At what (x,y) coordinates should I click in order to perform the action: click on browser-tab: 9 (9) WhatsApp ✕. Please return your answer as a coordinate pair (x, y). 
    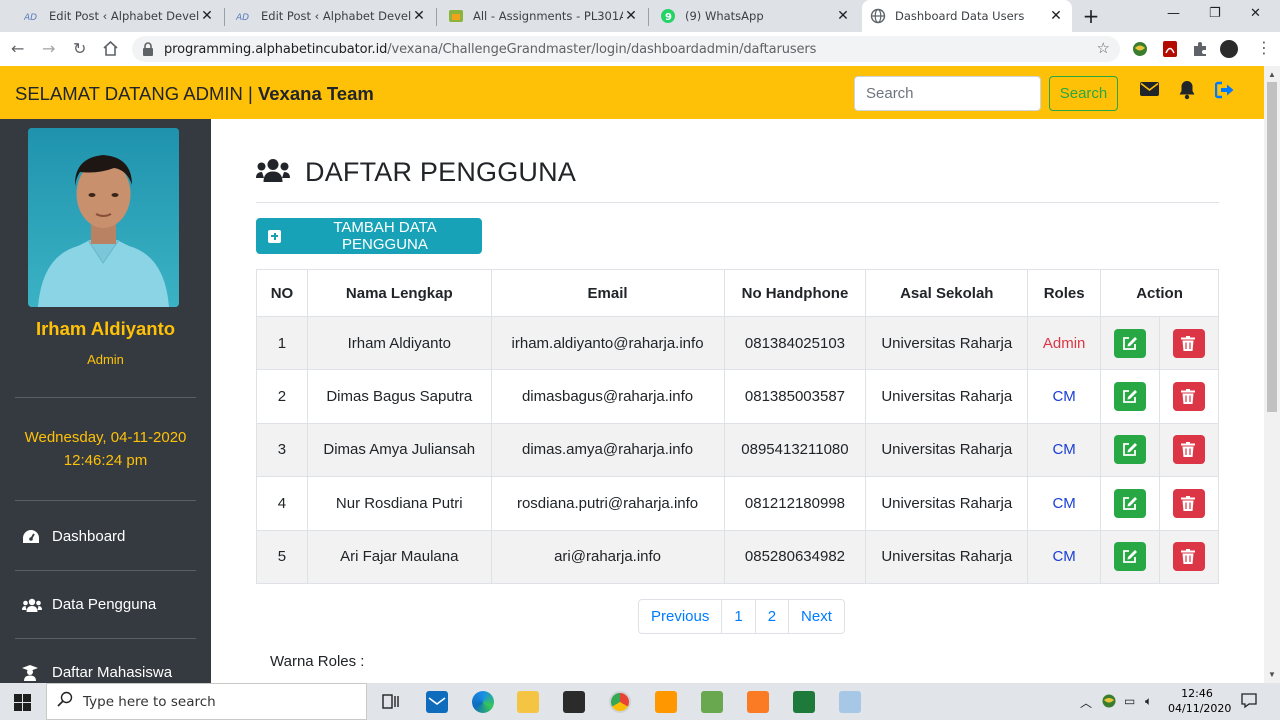
    Looking at the image, I should click on (755, 16).